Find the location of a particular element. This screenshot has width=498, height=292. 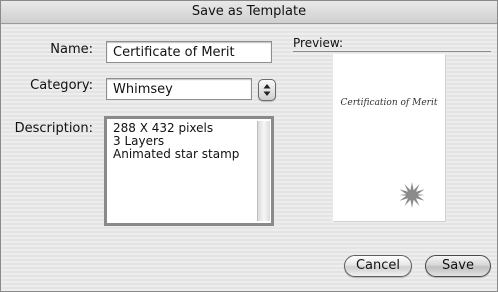

category-label: Category: is located at coordinates (61, 85).